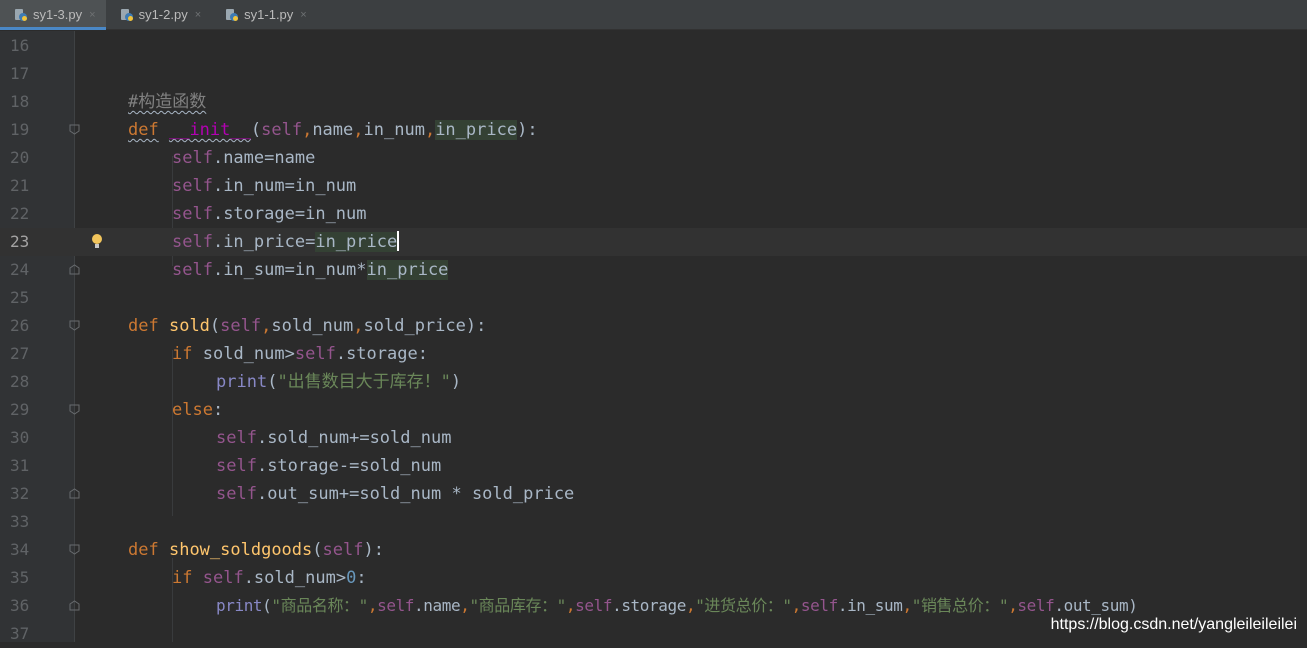 The image size is (1307, 648). Describe the element at coordinates (653, 410) in the screenshot. I see `code-line: 29 else:` at that location.